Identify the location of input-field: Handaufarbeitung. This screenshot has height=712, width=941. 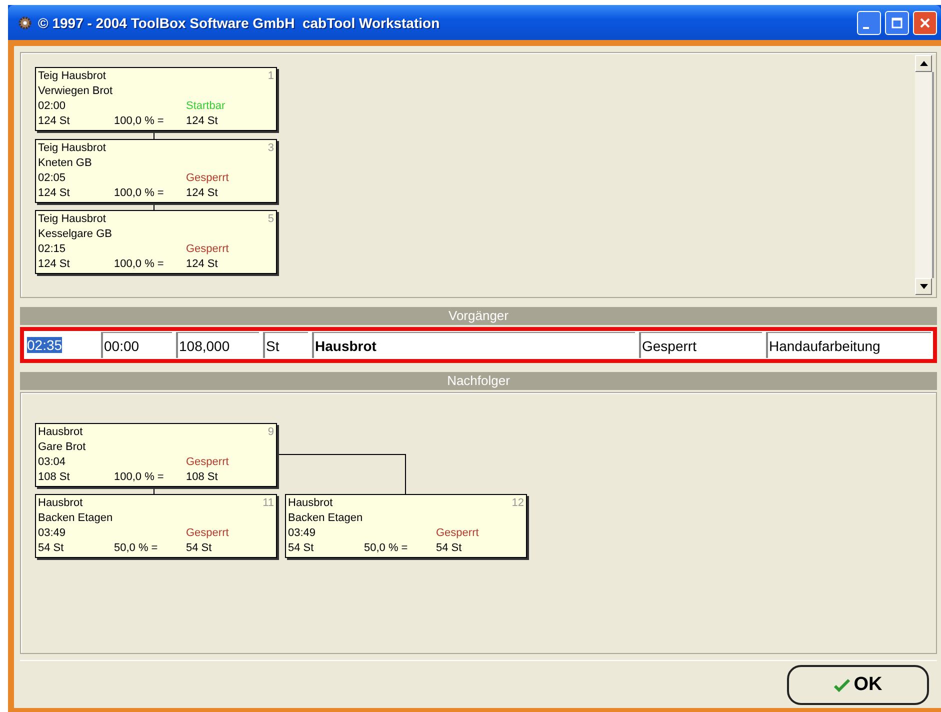
(848, 345).